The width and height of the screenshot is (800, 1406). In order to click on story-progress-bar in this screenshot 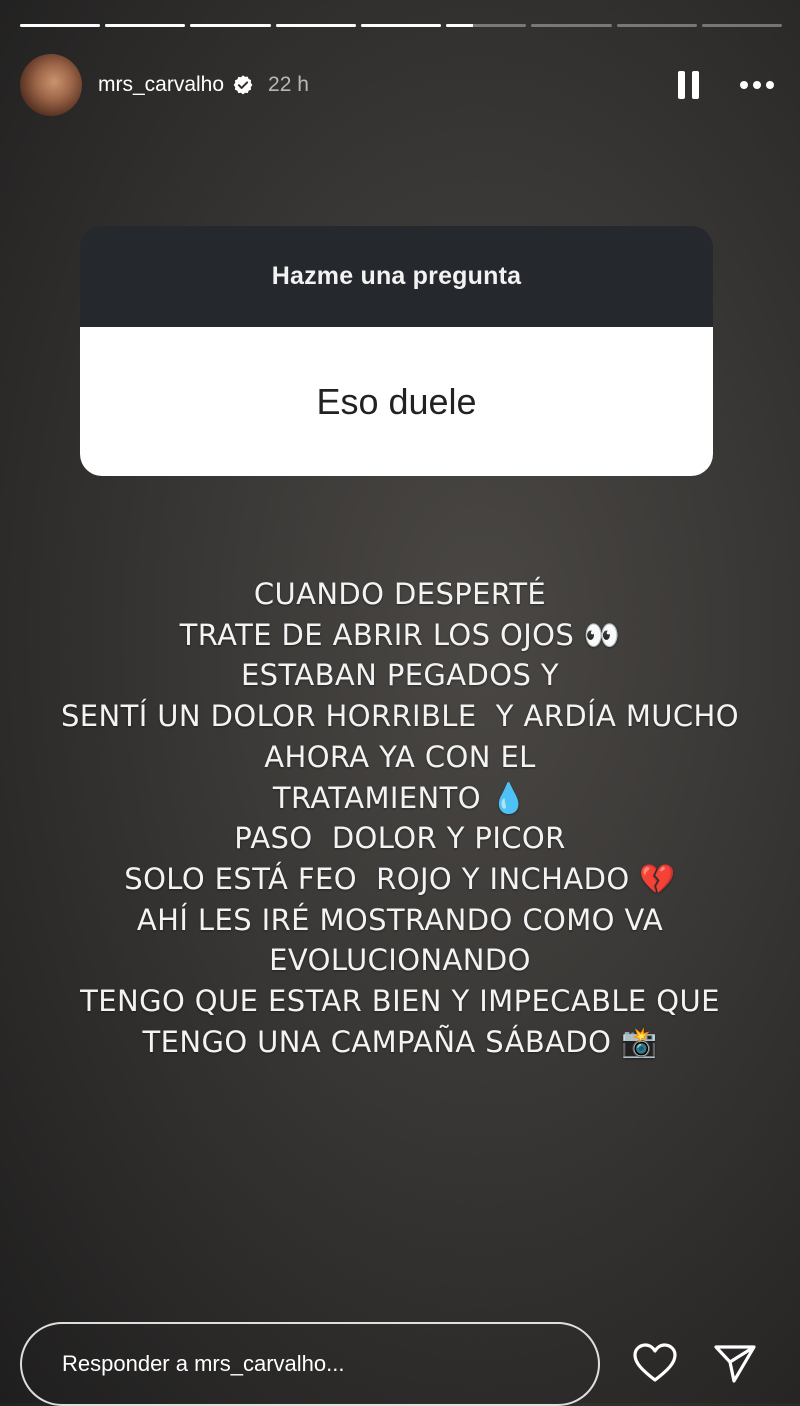, I will do `click(401, 25)`.